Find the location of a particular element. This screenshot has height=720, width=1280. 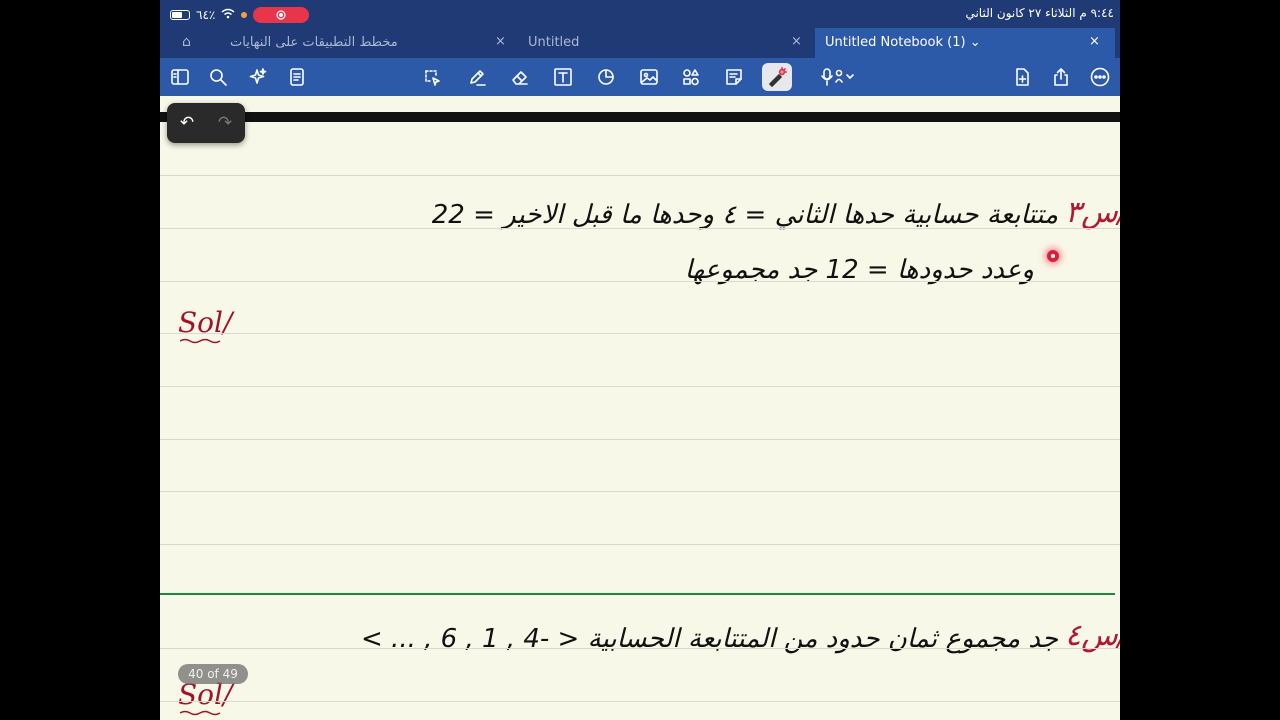

elements-icon is located at coordinates (691, 77).